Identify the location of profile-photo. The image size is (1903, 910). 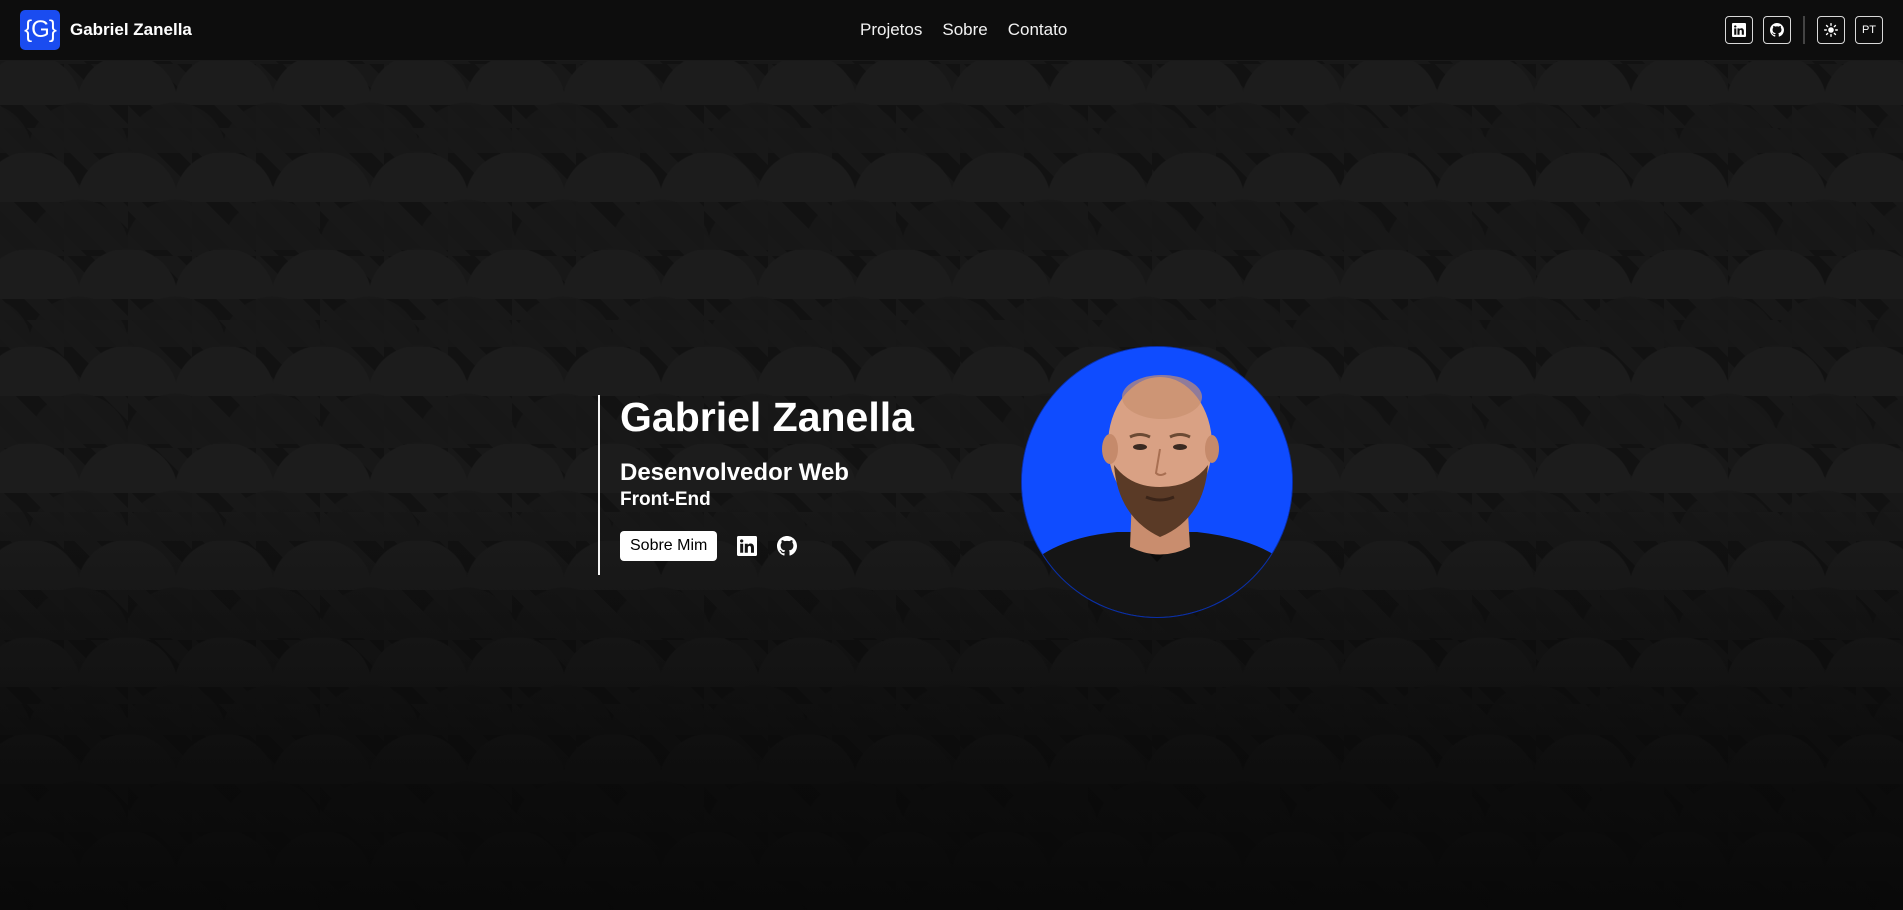
(1157, 482).